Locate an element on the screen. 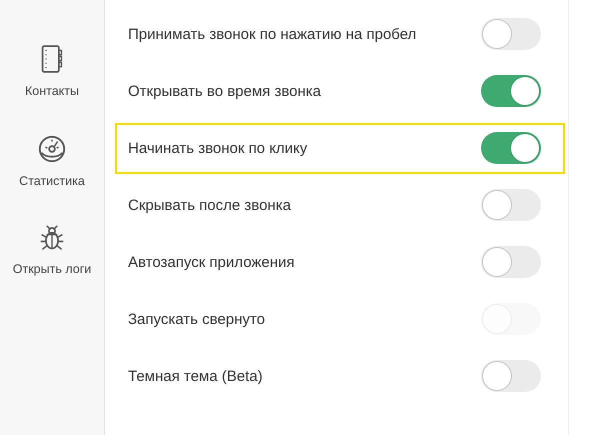 The height and width of the screenshot is (435, 600). sidebar-item: Открыть логи is located at coordinates (52, 251).